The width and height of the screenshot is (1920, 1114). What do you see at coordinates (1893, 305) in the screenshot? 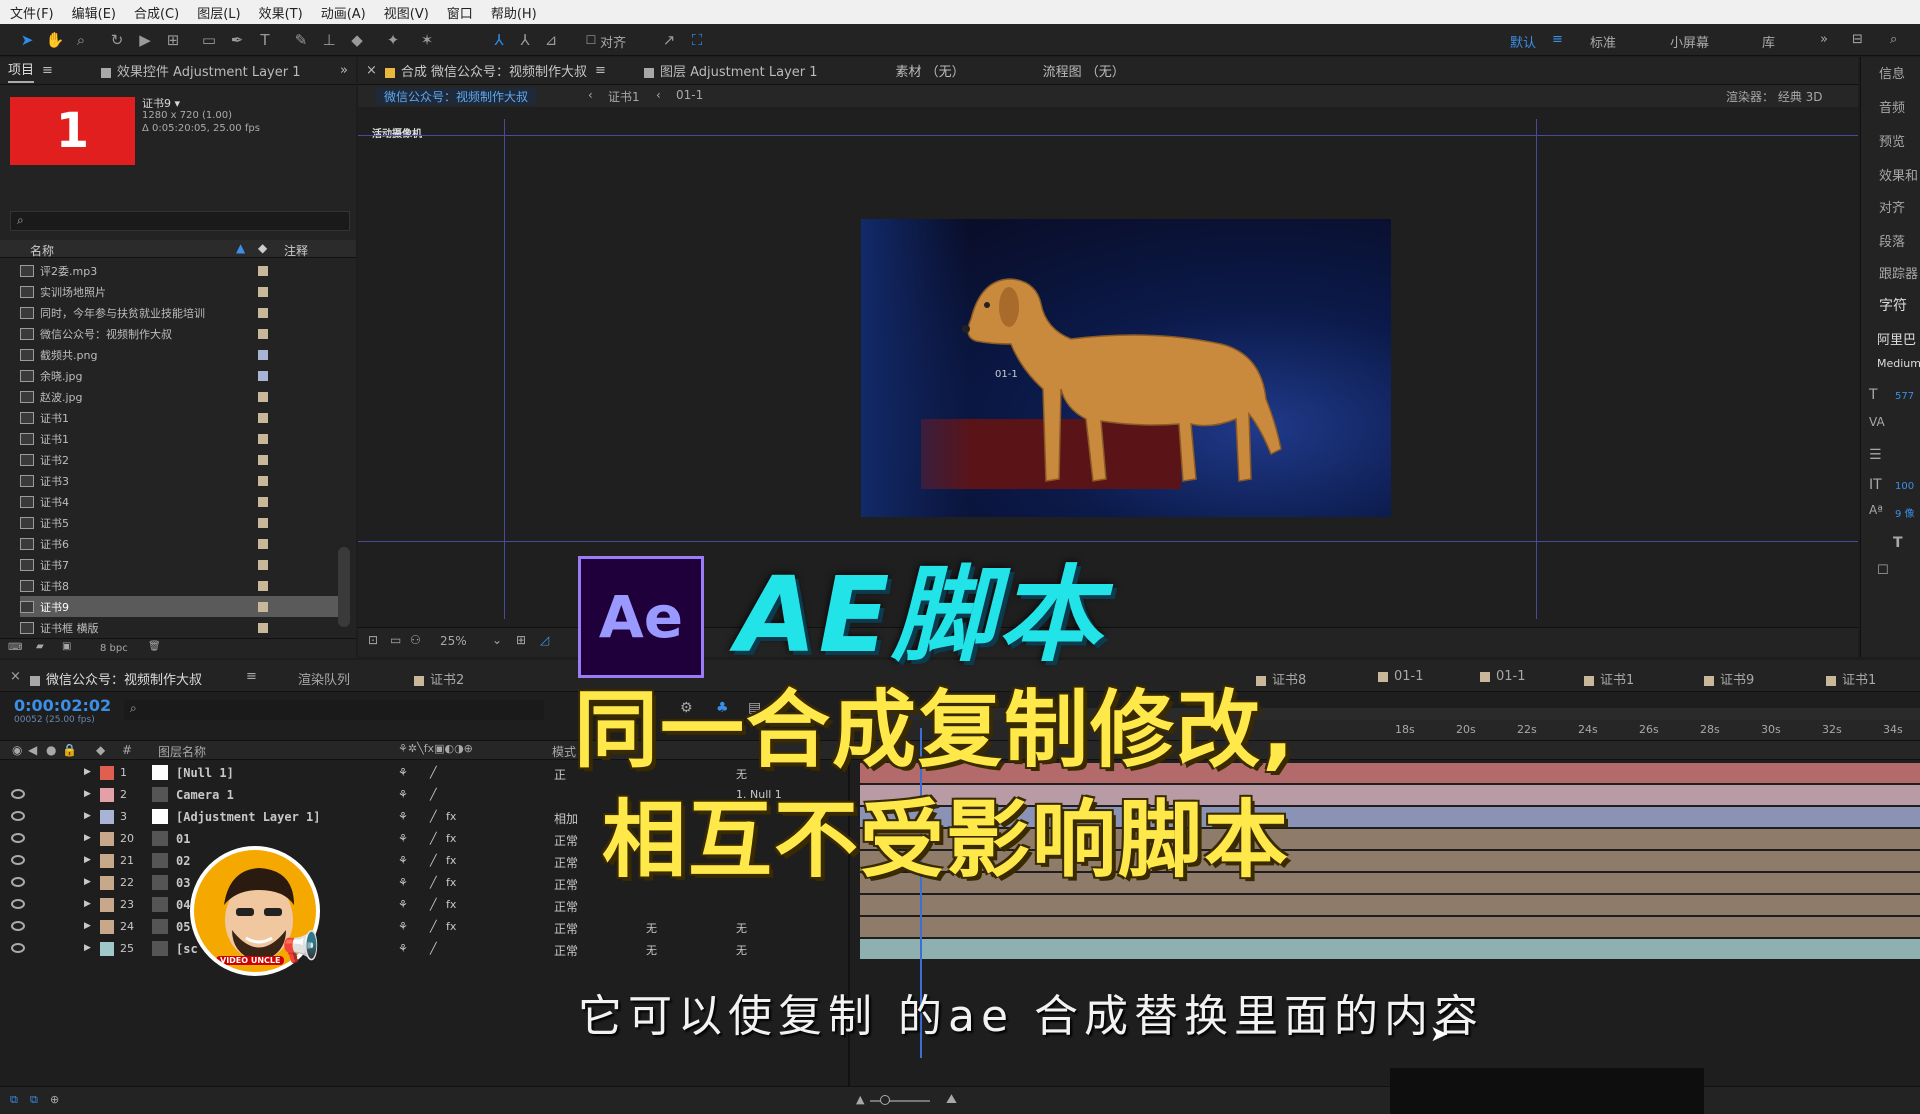
I see `panel-character: 字符` at bounding box center [1893, 305].